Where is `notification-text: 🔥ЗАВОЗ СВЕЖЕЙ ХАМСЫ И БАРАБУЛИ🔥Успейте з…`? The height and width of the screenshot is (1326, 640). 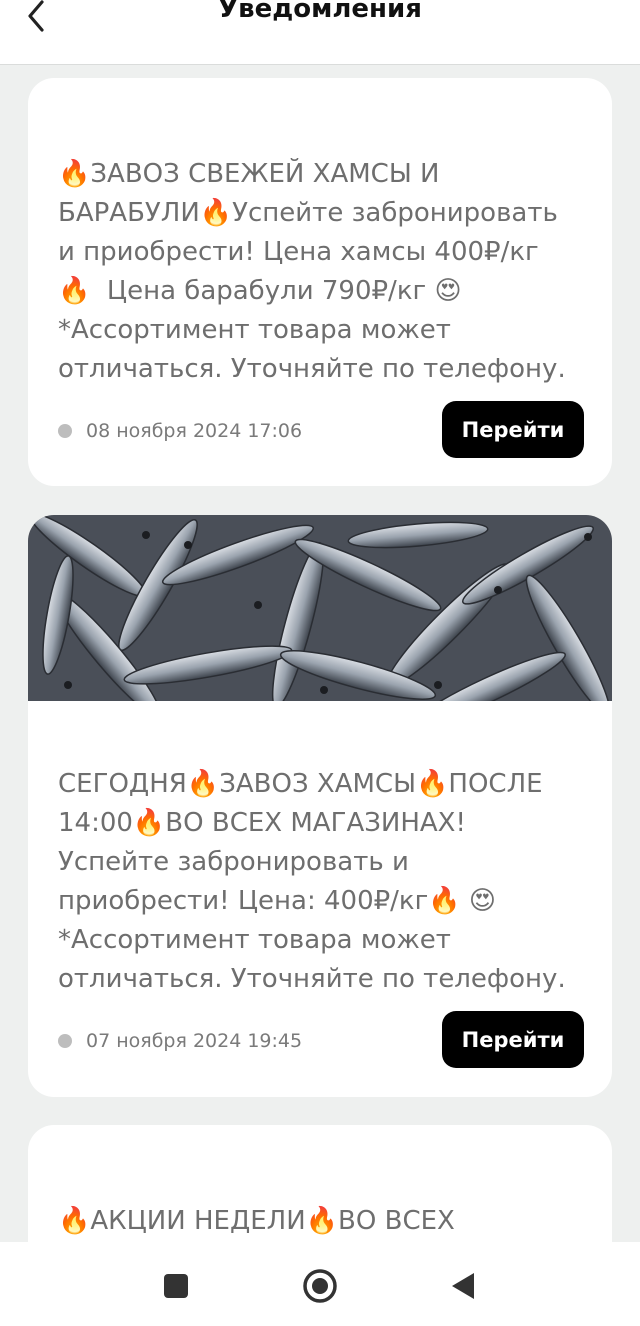 notification-text: 🔥ЗАВОЗ СВЕЖЕЙ ХАМСЫ И БАРАБУЛИ🔥Успейте з… is located at coordinates (312, 271).